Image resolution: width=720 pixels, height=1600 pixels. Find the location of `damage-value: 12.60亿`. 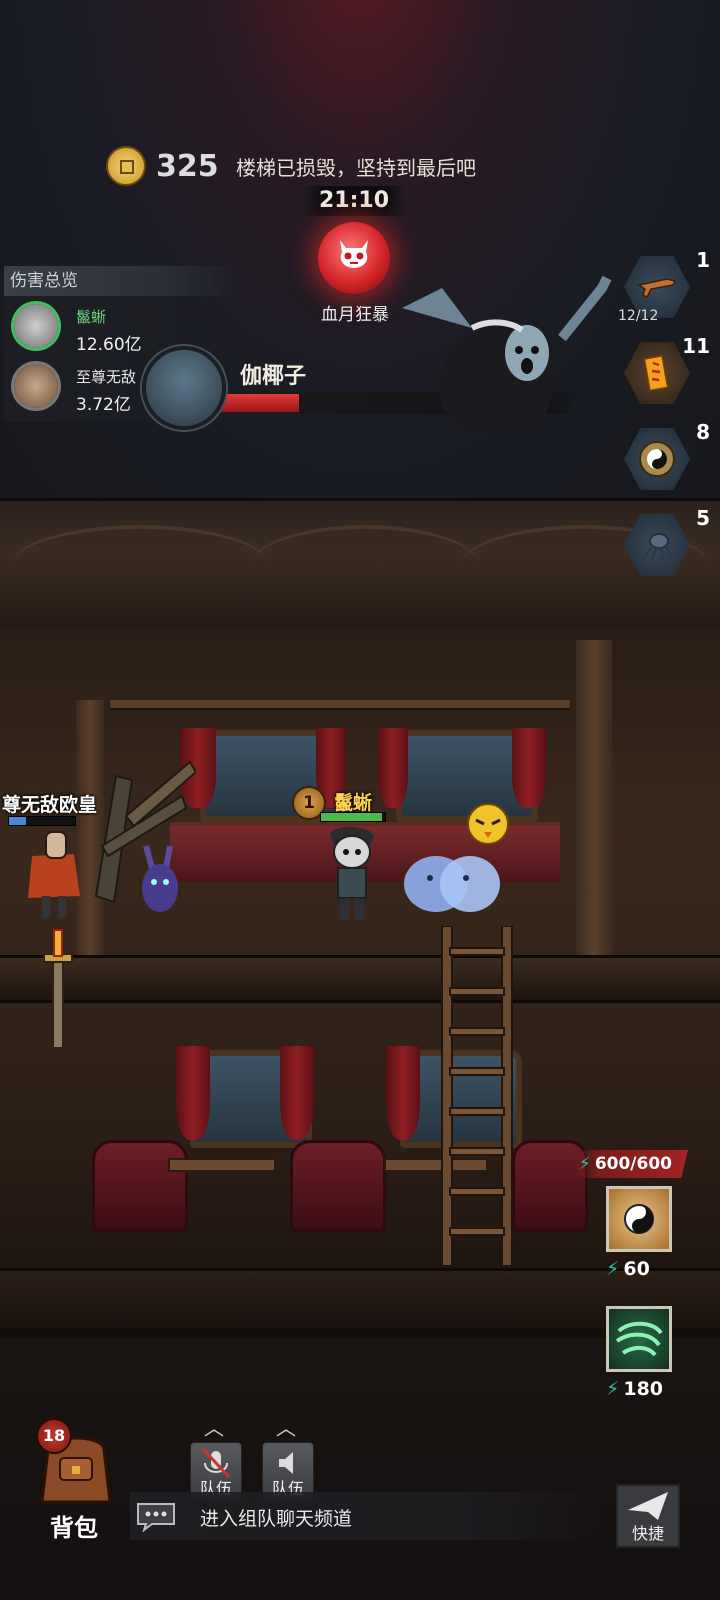

damage-value: 12.60亿 is located at coordinates (109, 345).